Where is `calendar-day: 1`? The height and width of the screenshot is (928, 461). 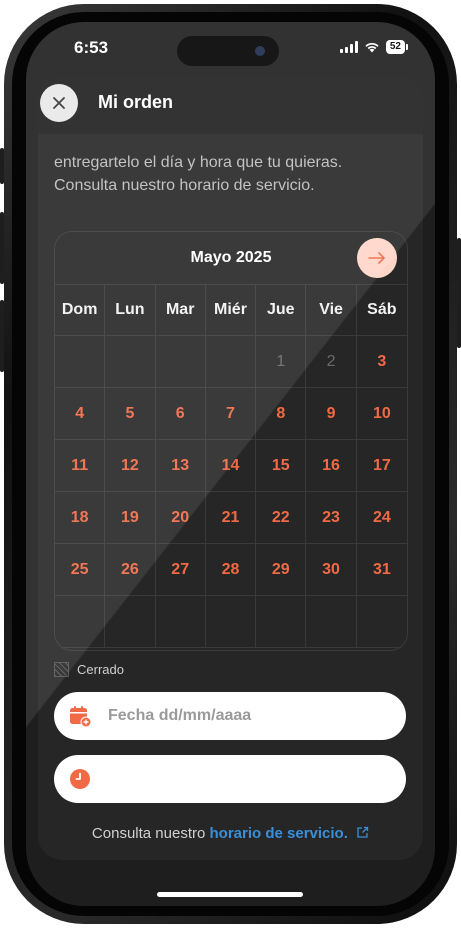
calendar-day: 1 is located at coordinates (281, 362).